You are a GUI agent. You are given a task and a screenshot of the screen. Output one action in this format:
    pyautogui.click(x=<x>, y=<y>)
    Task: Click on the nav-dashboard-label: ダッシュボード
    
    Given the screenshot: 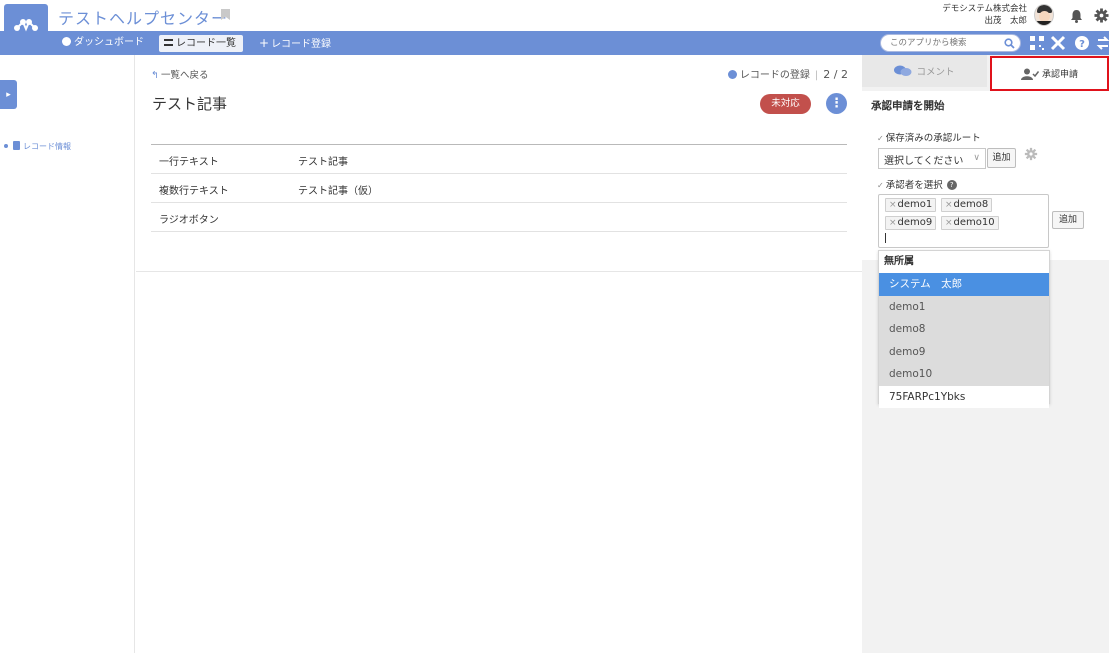 What is the action you would take?
    pyautogui.click(x=109, y=42)
    